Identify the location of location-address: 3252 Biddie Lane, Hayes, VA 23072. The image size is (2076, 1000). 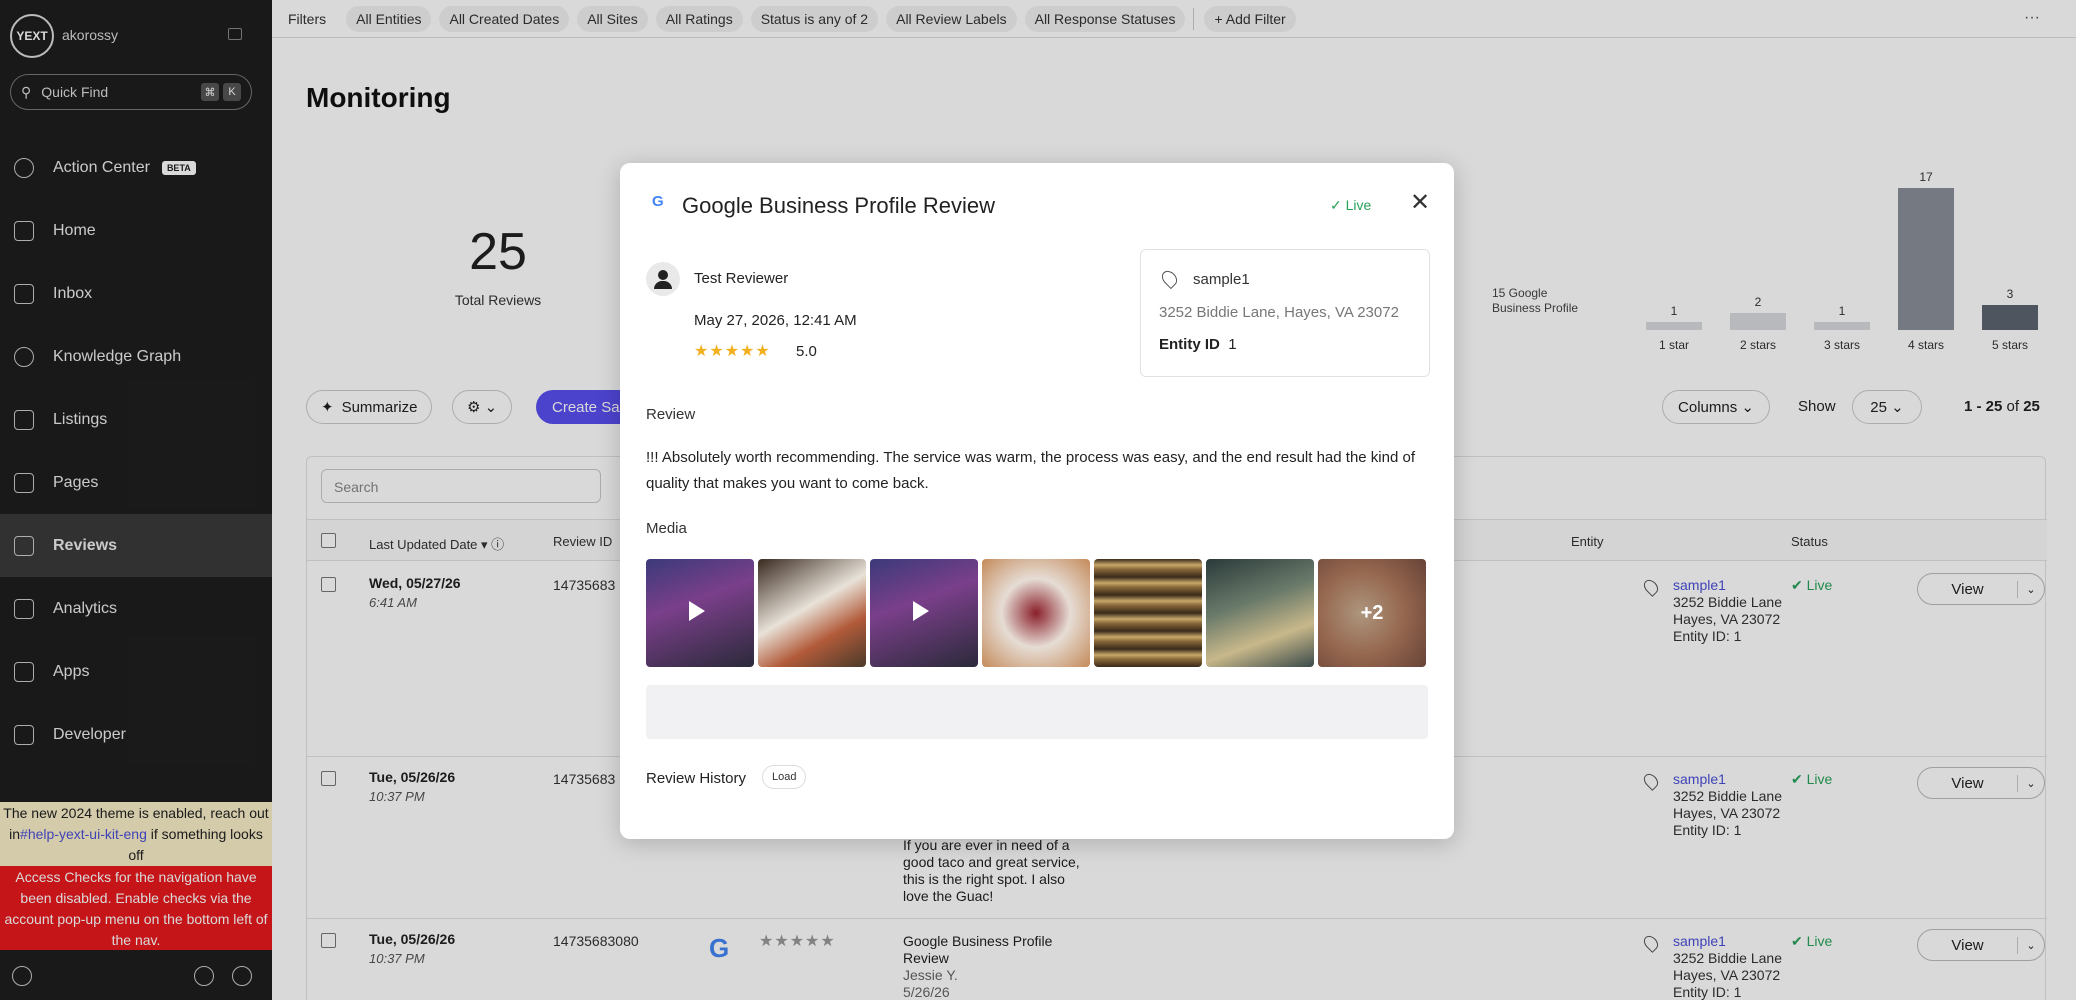
(1279, 312).